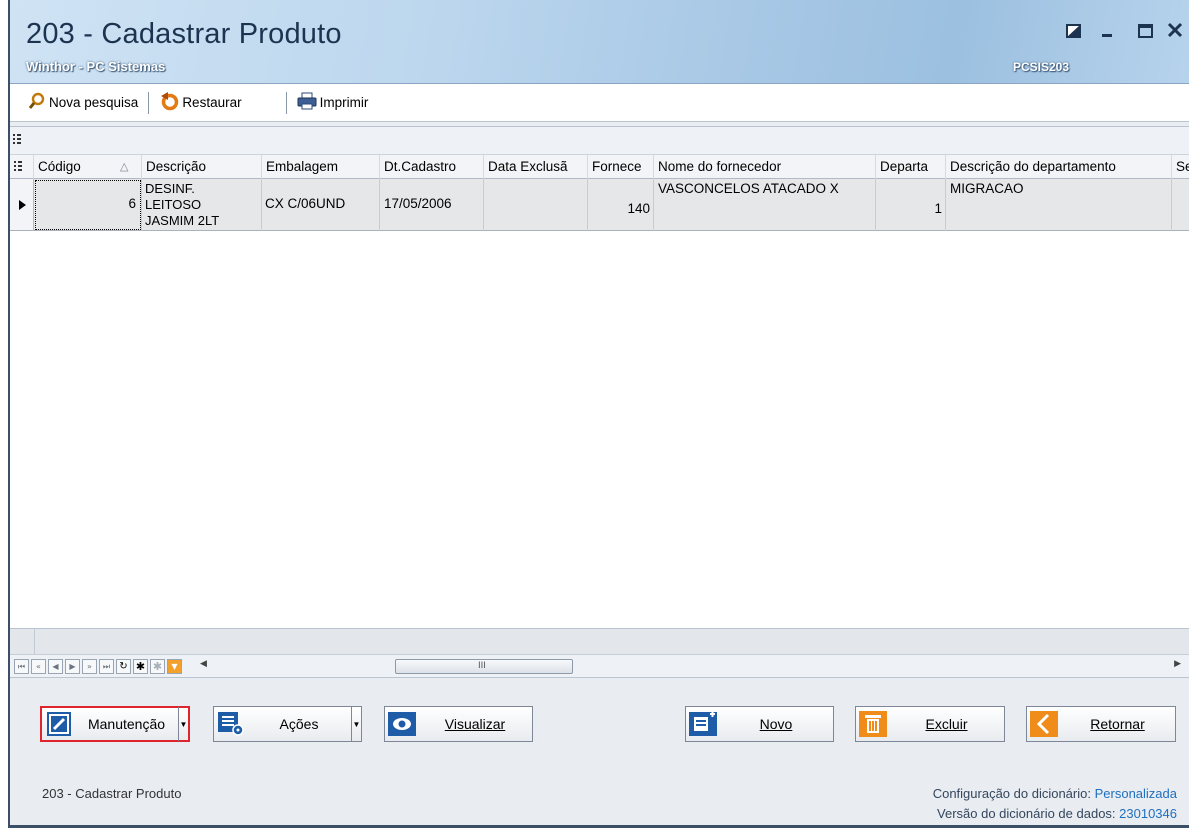 The width and height of the screenshot is (1189, 828). I want to click on return-button: Retornar, so click(1101, 724).